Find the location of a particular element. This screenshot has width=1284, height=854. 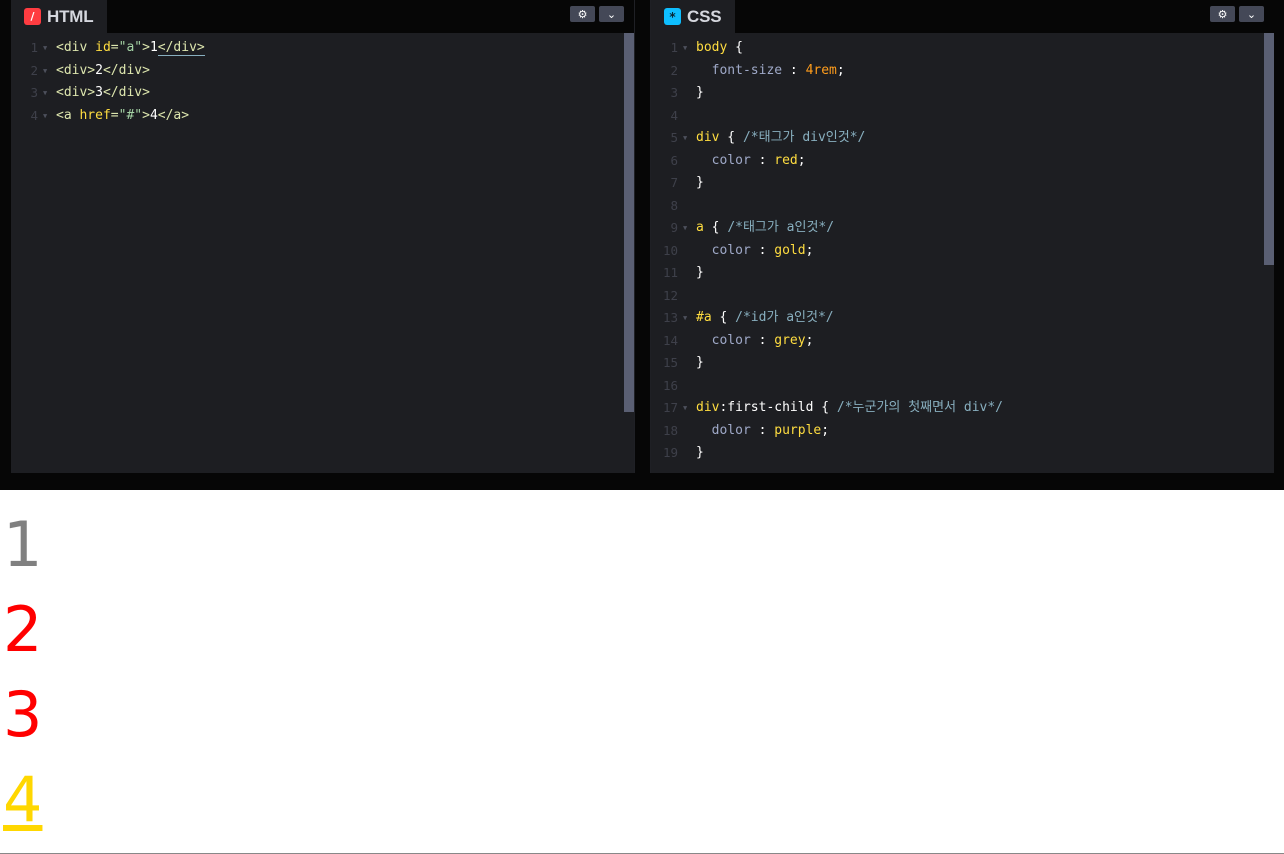

line-number: 14 is located at coordinates (670, 340).